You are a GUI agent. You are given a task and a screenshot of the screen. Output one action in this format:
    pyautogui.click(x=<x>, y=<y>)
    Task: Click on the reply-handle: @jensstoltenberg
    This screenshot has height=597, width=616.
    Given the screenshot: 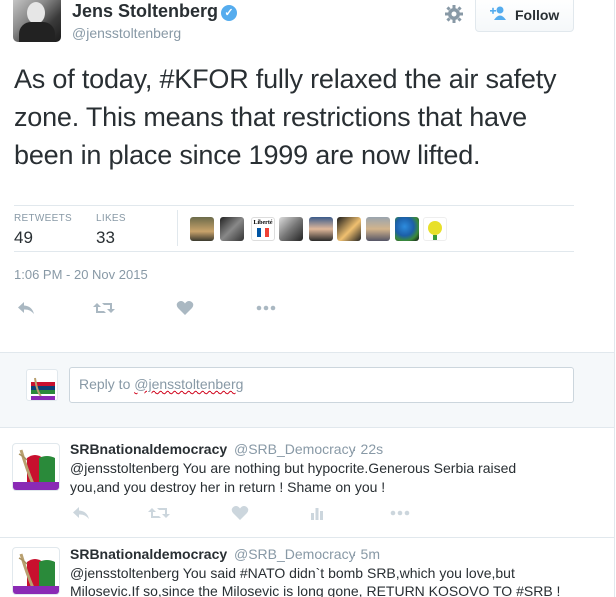 What is the action you would take?
    pyautogui.click(x=189, y=384)
    